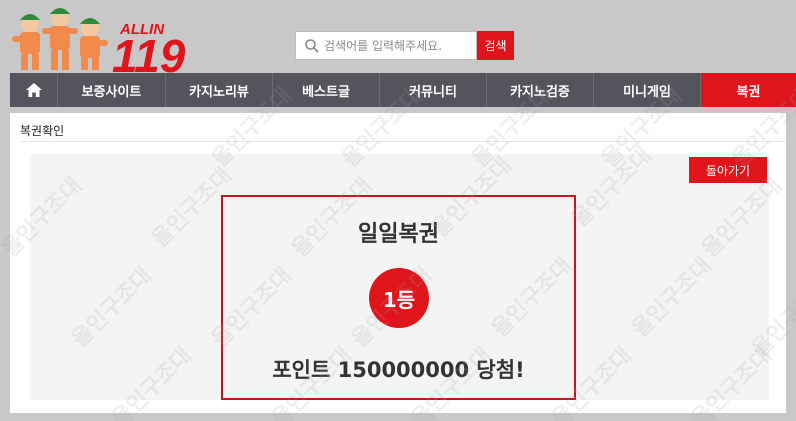 The width and height of the screenshot is (796, 421). What do you see at coordinates (112, 90) in the screenshot?
I see `nav-item-guarantee-sites: 보증사이트` at bounding box center [112, 90].